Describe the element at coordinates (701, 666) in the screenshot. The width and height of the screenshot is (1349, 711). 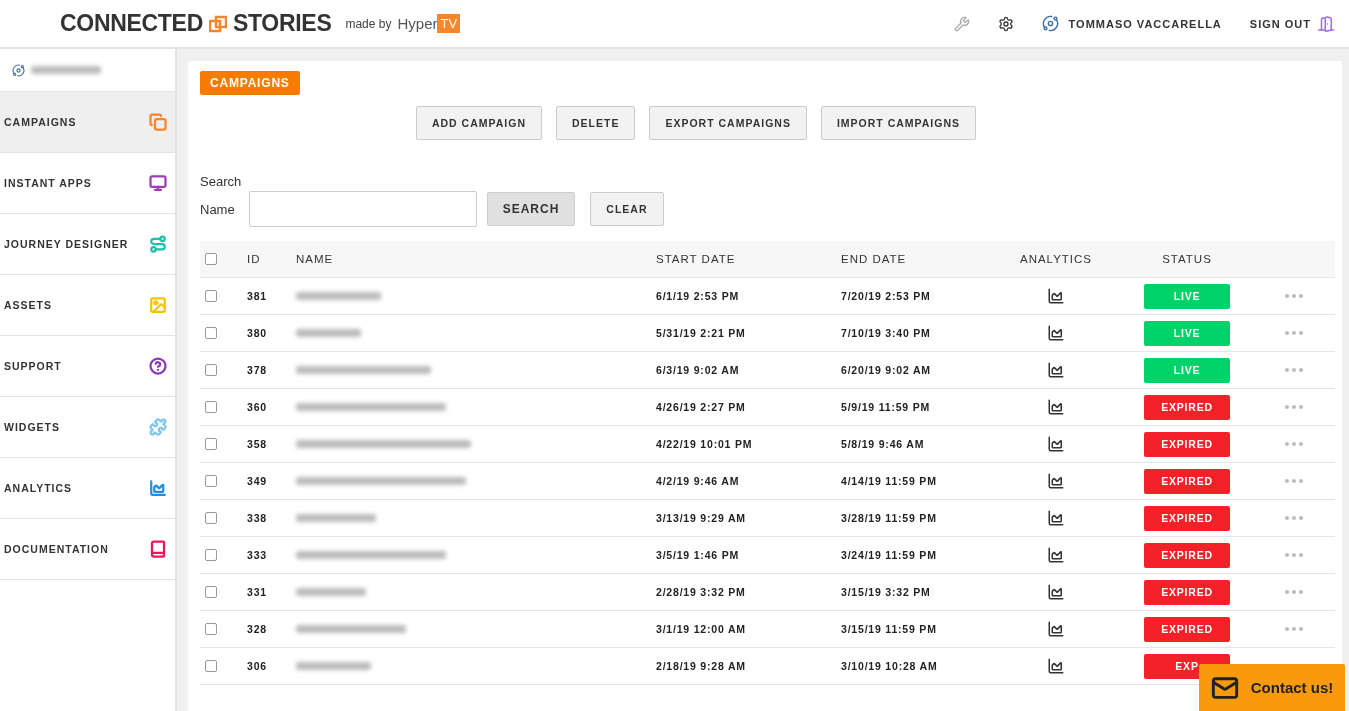
I see `table-cell-text: 2/18/19 9:28 AM` at that location.